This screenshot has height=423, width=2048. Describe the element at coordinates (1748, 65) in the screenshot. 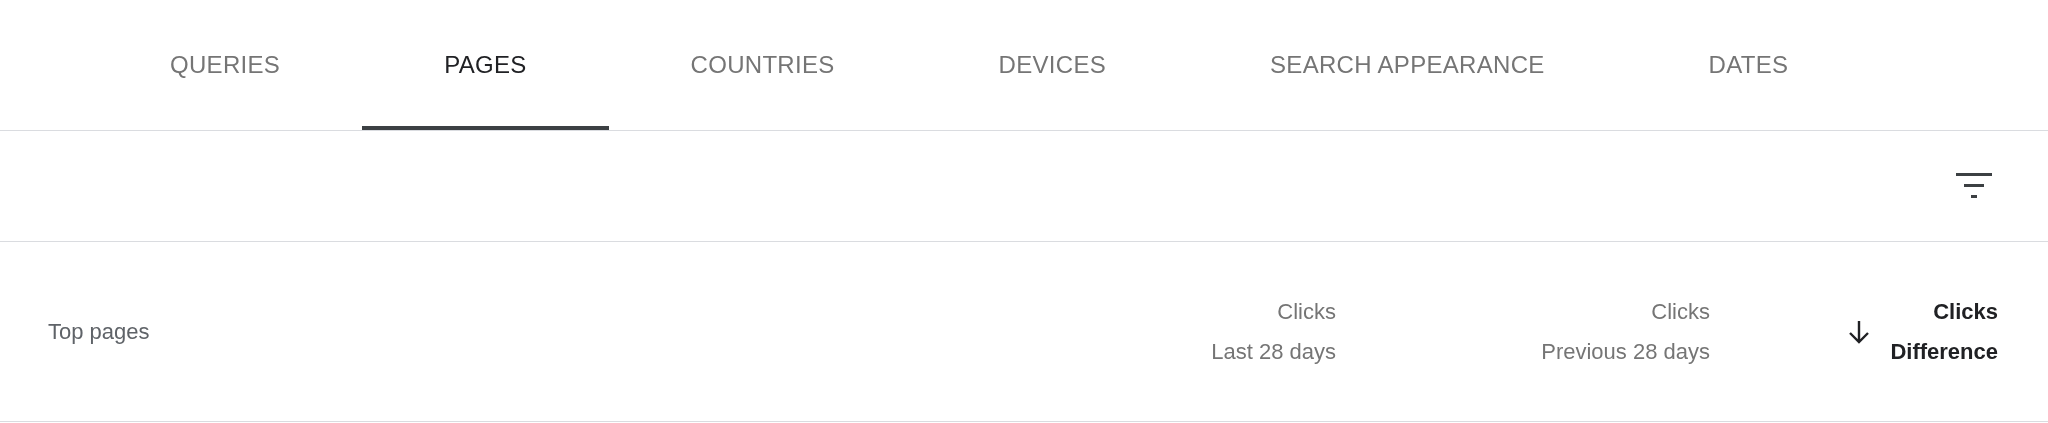

I see `tab: DATES` at that location.